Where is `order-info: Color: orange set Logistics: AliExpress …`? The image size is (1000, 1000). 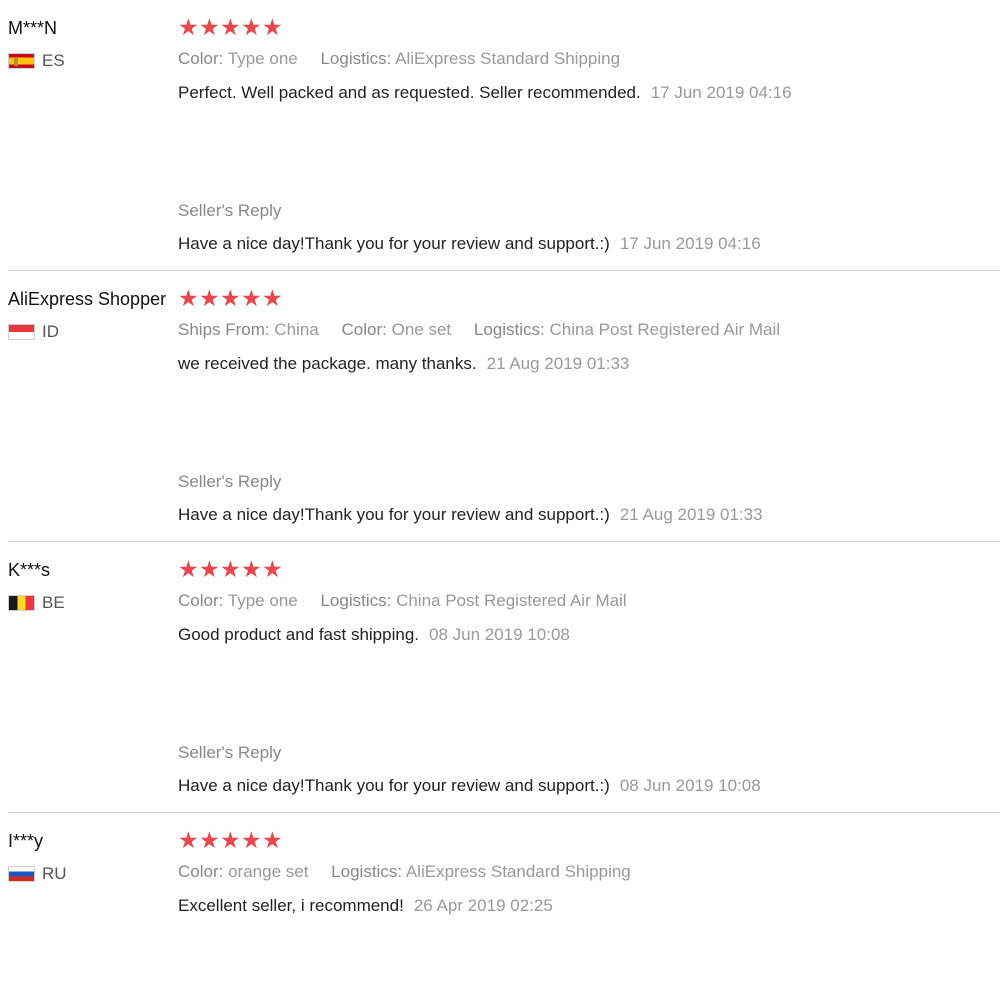
order-info: Color: orange set Logistics: AliExpress … is located at coordinates (584, 872).